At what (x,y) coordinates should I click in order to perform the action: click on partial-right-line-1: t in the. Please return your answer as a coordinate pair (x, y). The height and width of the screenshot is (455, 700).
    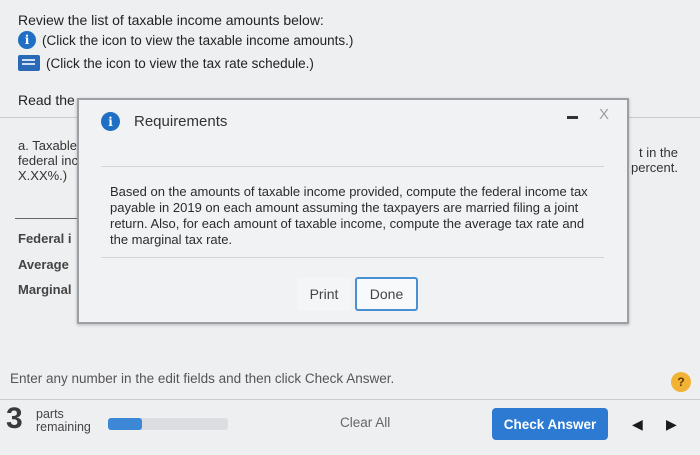
    Looking at the image, I should click on (658, 152).